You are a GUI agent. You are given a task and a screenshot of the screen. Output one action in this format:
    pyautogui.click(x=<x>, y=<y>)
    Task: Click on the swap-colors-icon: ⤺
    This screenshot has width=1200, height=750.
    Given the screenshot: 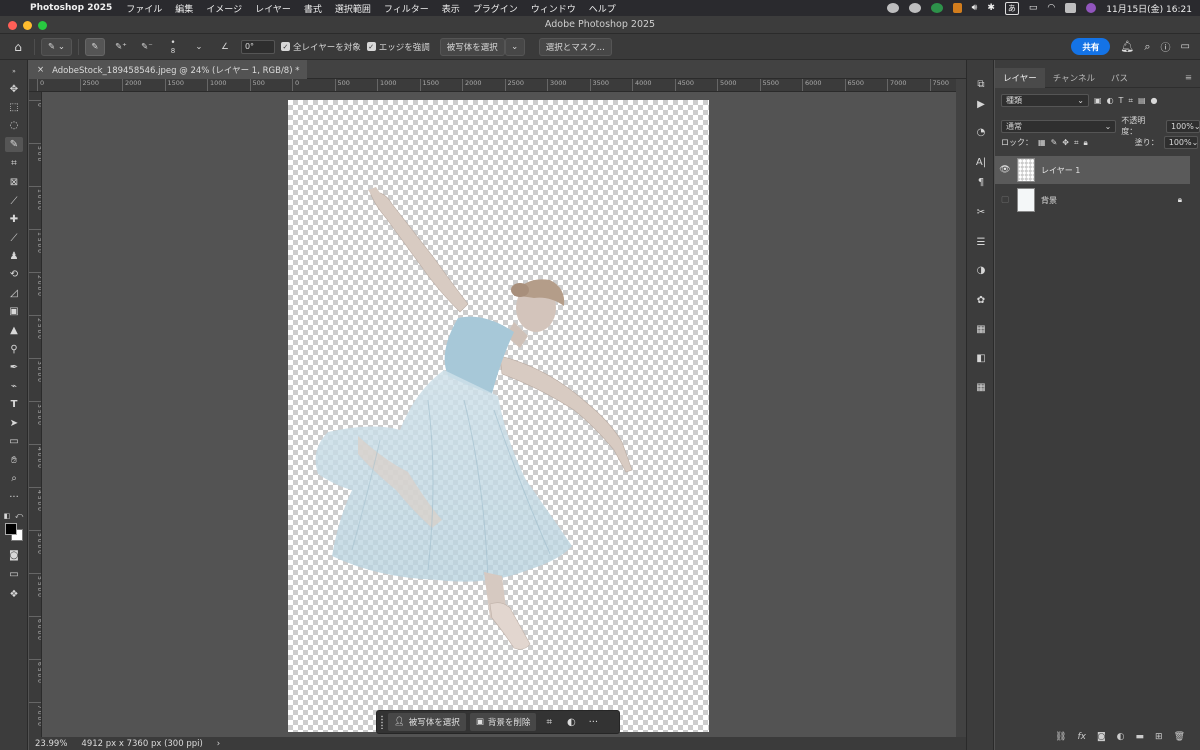 What is the action you would take?
    pyautogui.click(x=19, y=515)
    